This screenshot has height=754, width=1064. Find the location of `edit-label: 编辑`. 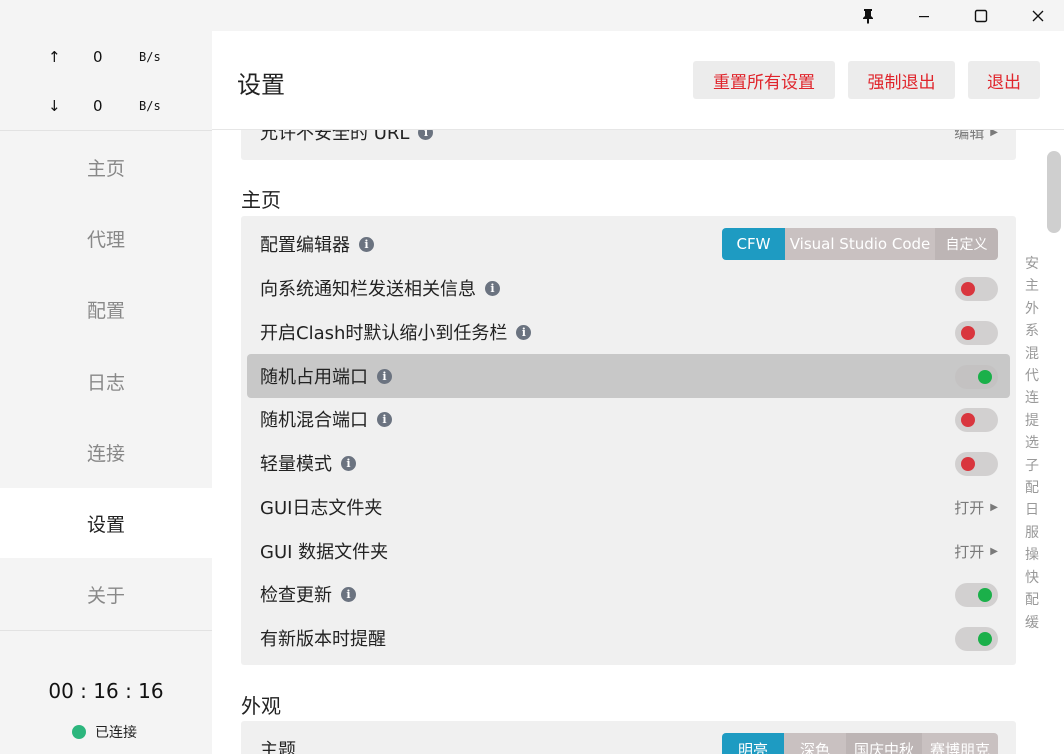

edit-label: 编辑 is located at coordinates (969, 136).